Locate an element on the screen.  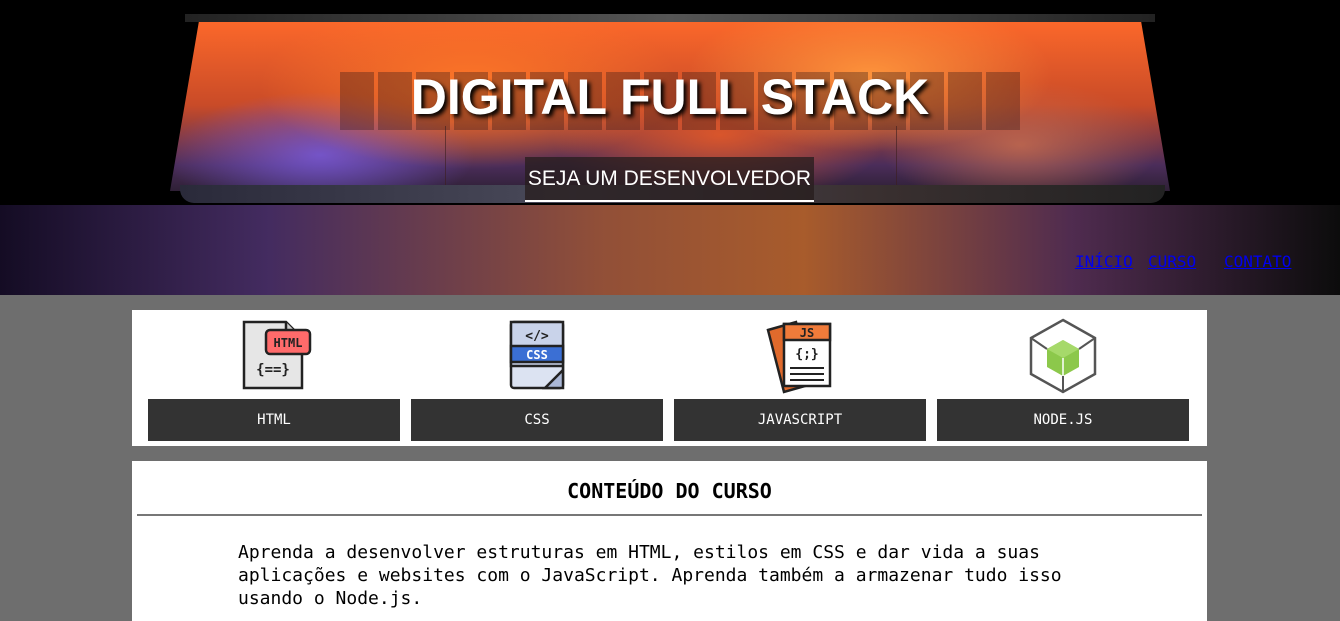
tech-card-nodejs: NODE.JS is located at coordinates (1063, 378).